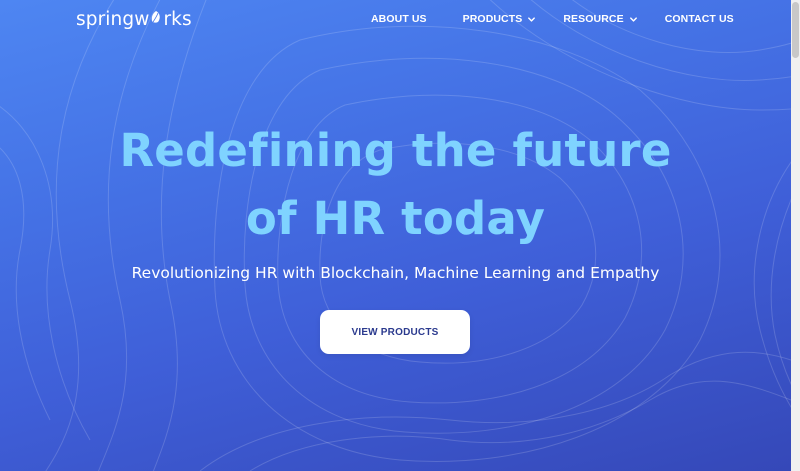  I want to click on nav-products-label: PRODUCTS, so click(492, 19).